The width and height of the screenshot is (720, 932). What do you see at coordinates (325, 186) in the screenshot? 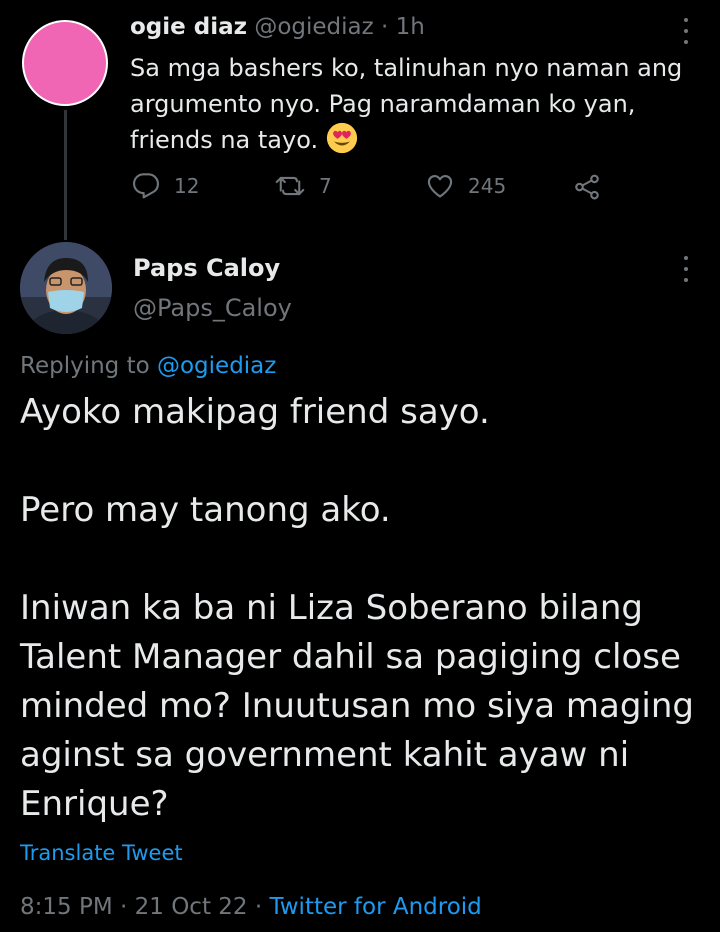
I see `retweet-count: 7` at bounding box center [325, 186].